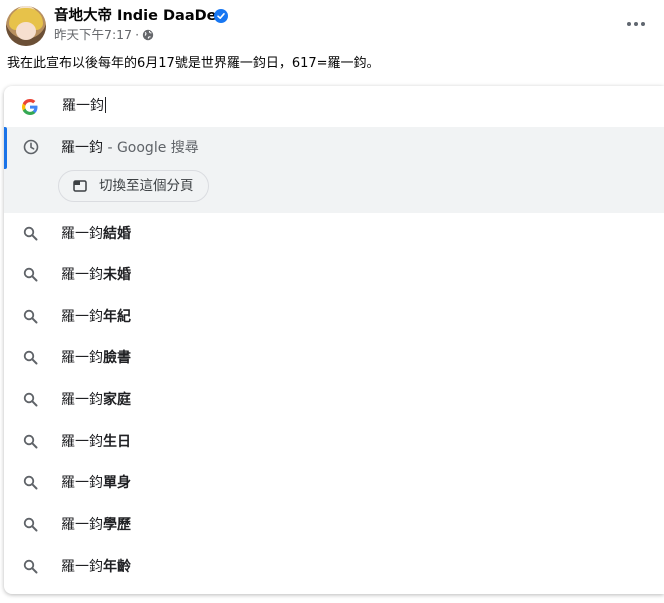 Image resolution: width=664 pixels, height=603 pixels. Describe the element at coordinates (96, 400) in the screenshot. I see `suggestion-text: 羅一鈞家庭` at that location.